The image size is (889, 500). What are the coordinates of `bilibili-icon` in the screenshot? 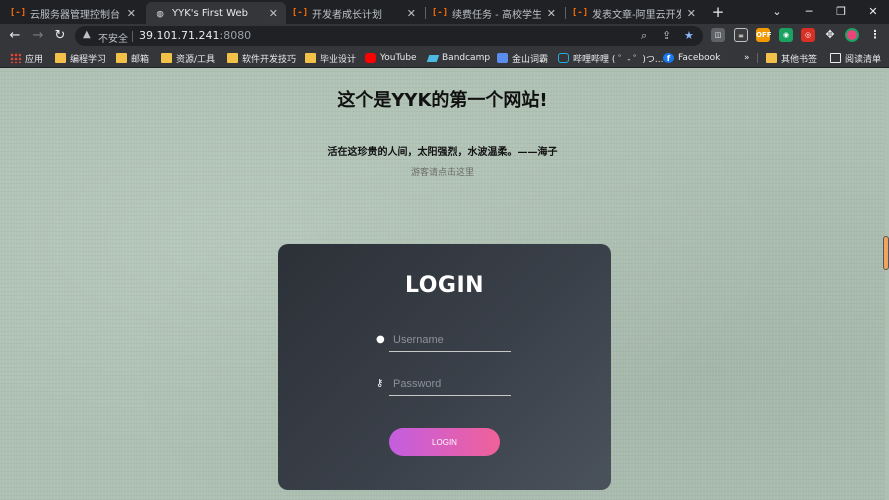 It's located at (563, 58).